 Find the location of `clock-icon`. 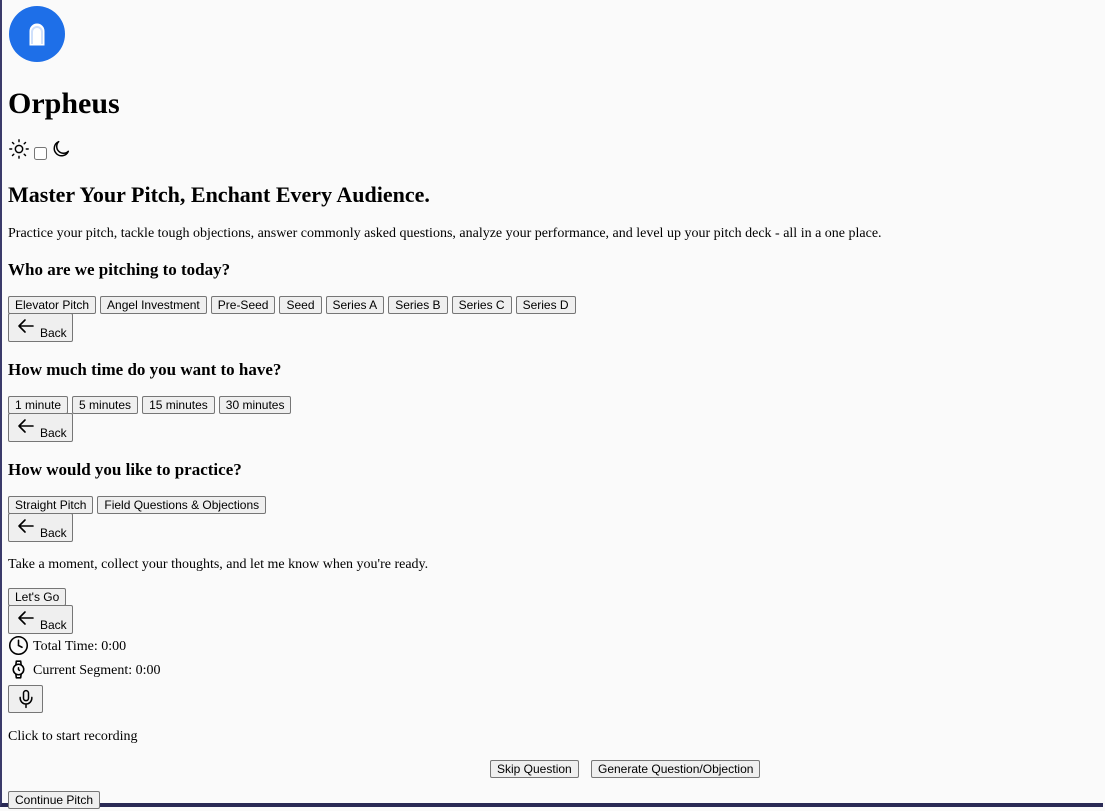

clock-icon is located at coordinates (18, 645).